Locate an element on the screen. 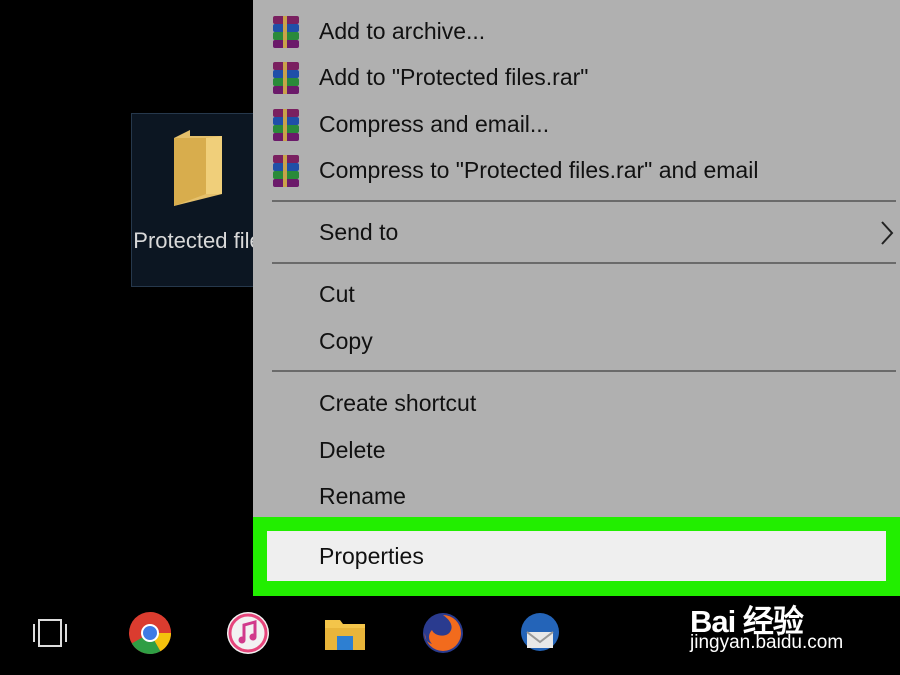 This screenshot has width=900, height=675. menu-item-label: Properties is located at coordinates (371, 556).